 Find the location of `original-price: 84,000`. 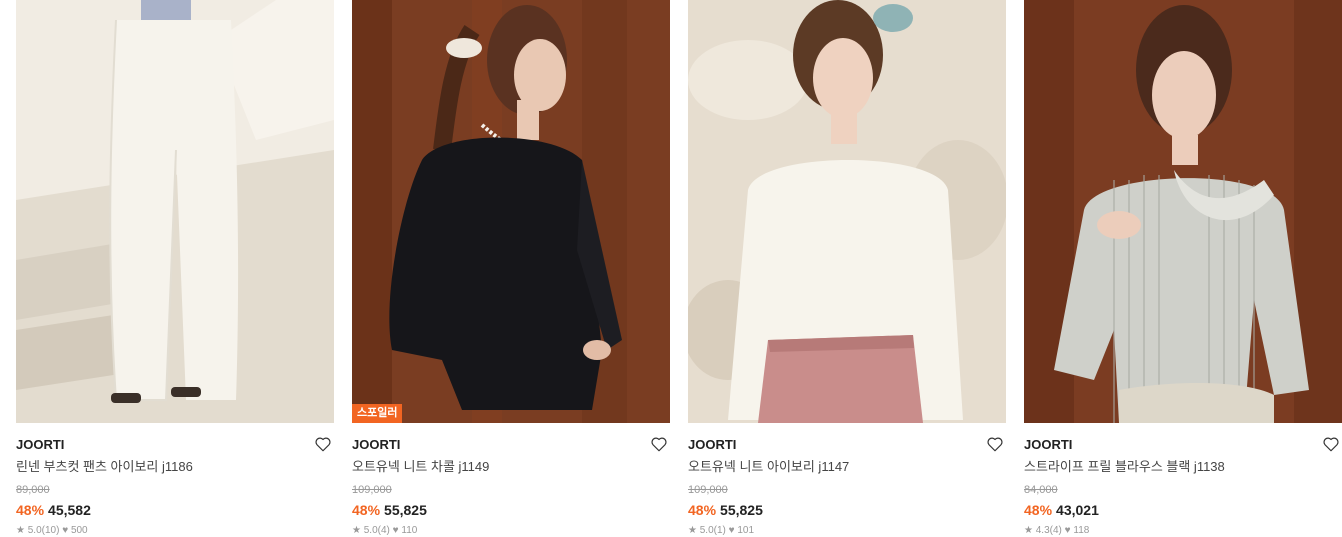

original-price: 84,000 is located at coordinates (1041, 490).